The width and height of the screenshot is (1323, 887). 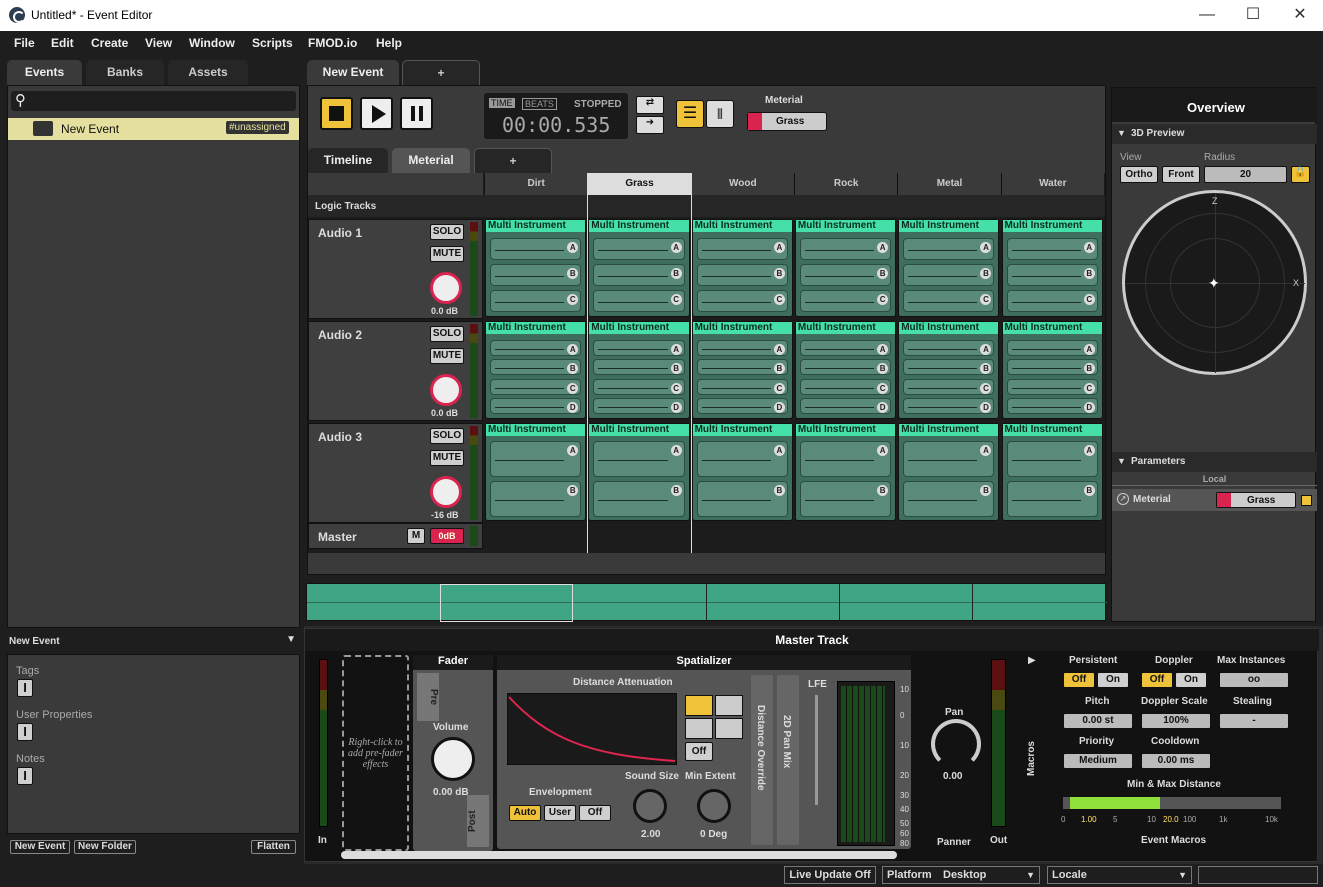 What do you see at coordinates (1032, 660) in the screenshot?
I see `expand-icon: ▶` at bounding box center [1032, 660].